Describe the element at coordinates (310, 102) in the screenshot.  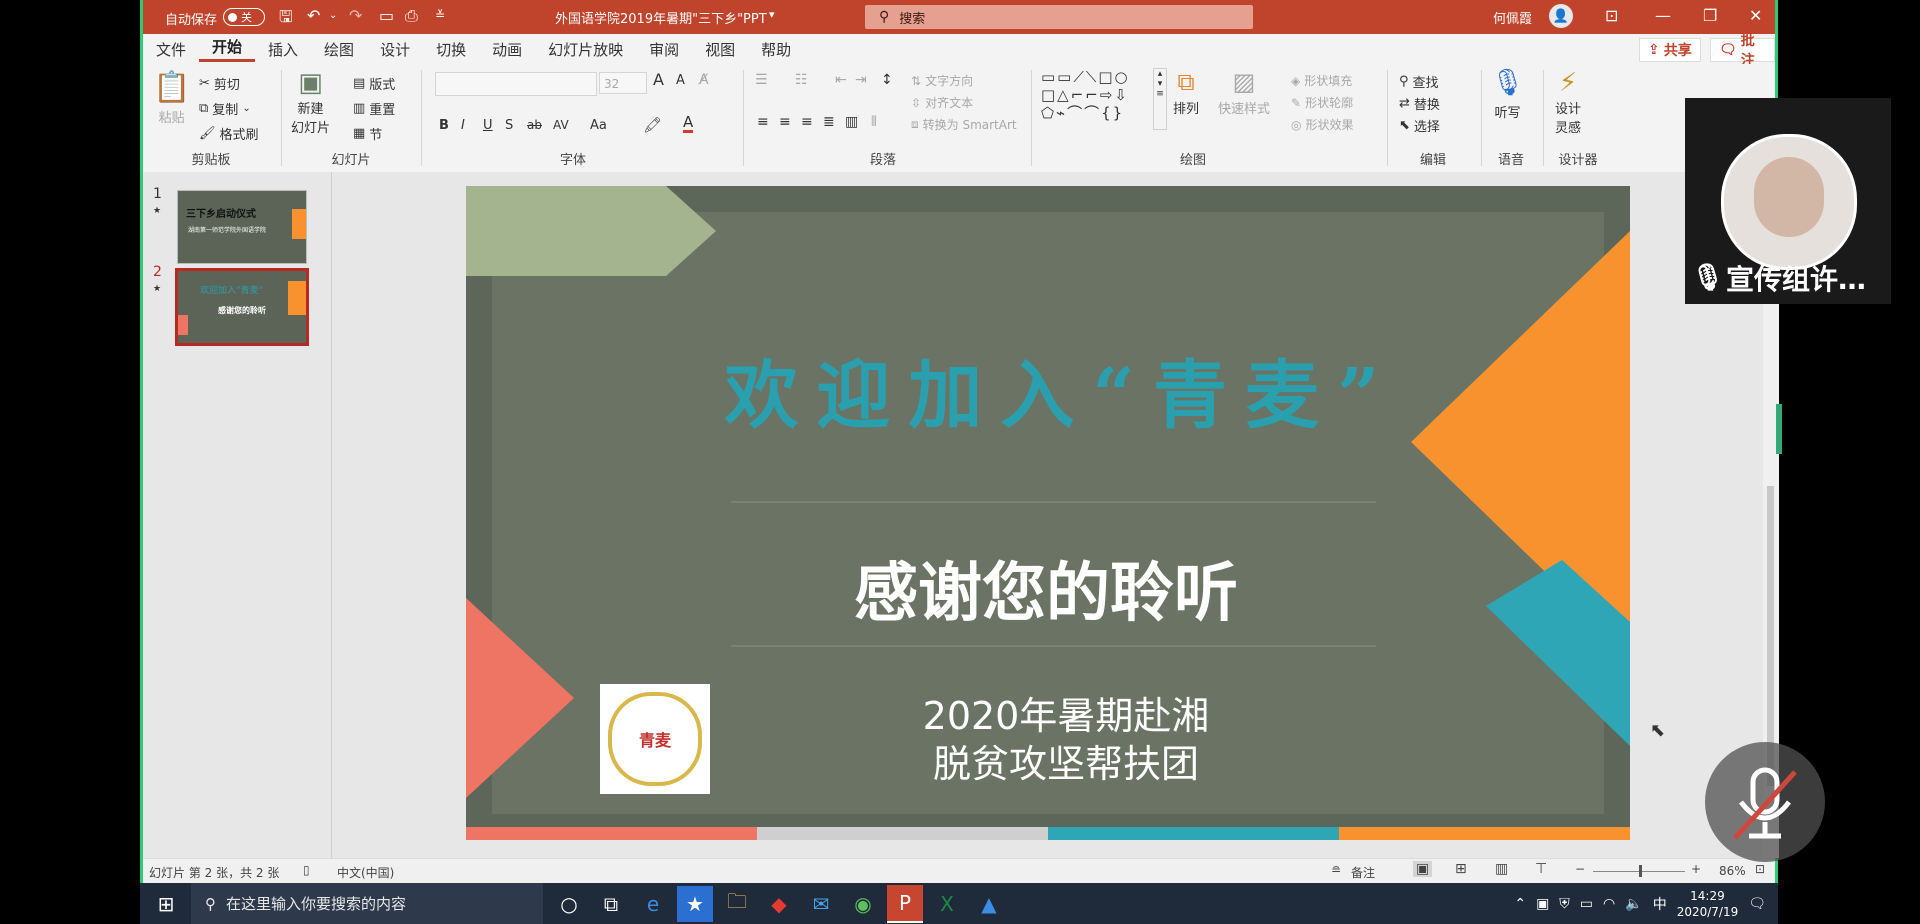
I see `new-slide-button: ▣ 新建 幻灯片` at that location.